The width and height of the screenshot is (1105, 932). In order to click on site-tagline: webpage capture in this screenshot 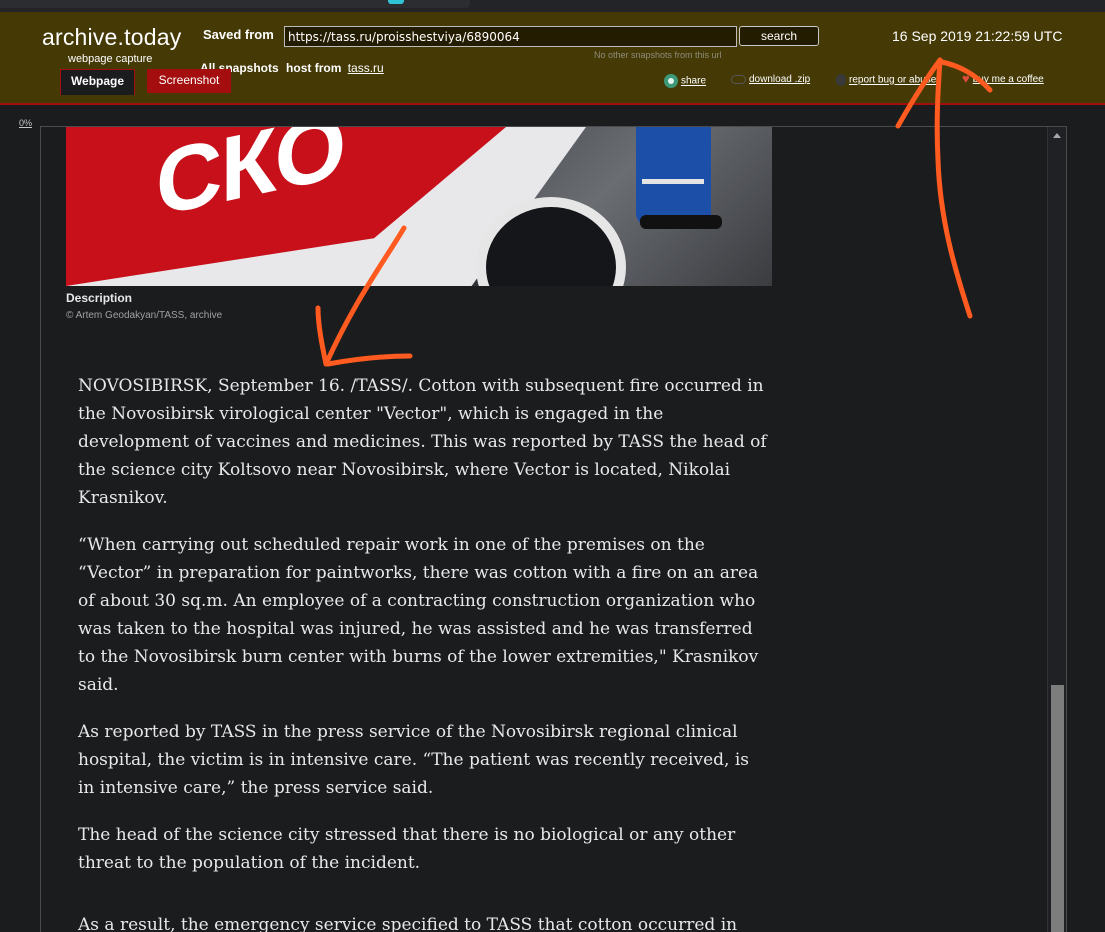, I will do `click(110, 59)`.